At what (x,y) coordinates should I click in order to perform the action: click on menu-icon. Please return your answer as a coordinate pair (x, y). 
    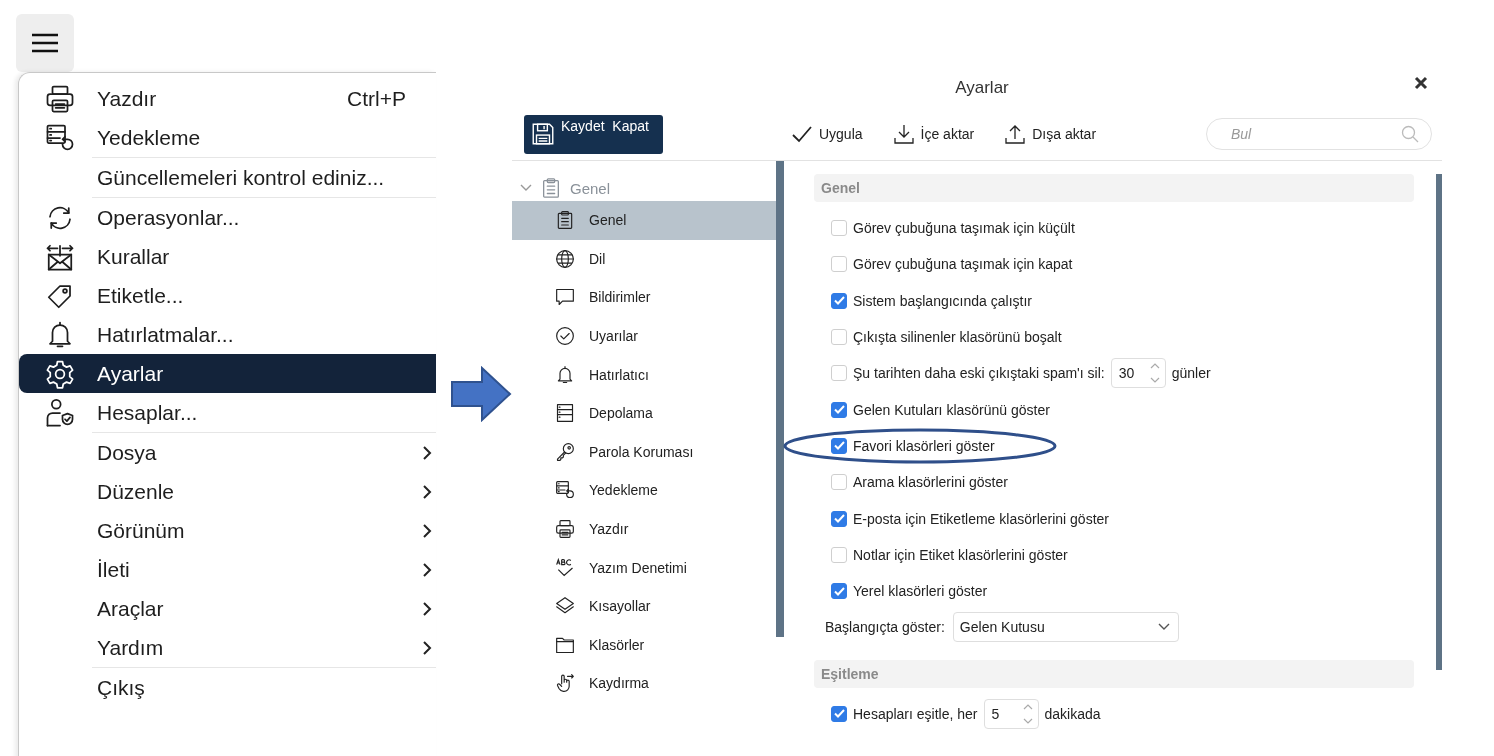
    Looking at the image, I should click on (45, 43).